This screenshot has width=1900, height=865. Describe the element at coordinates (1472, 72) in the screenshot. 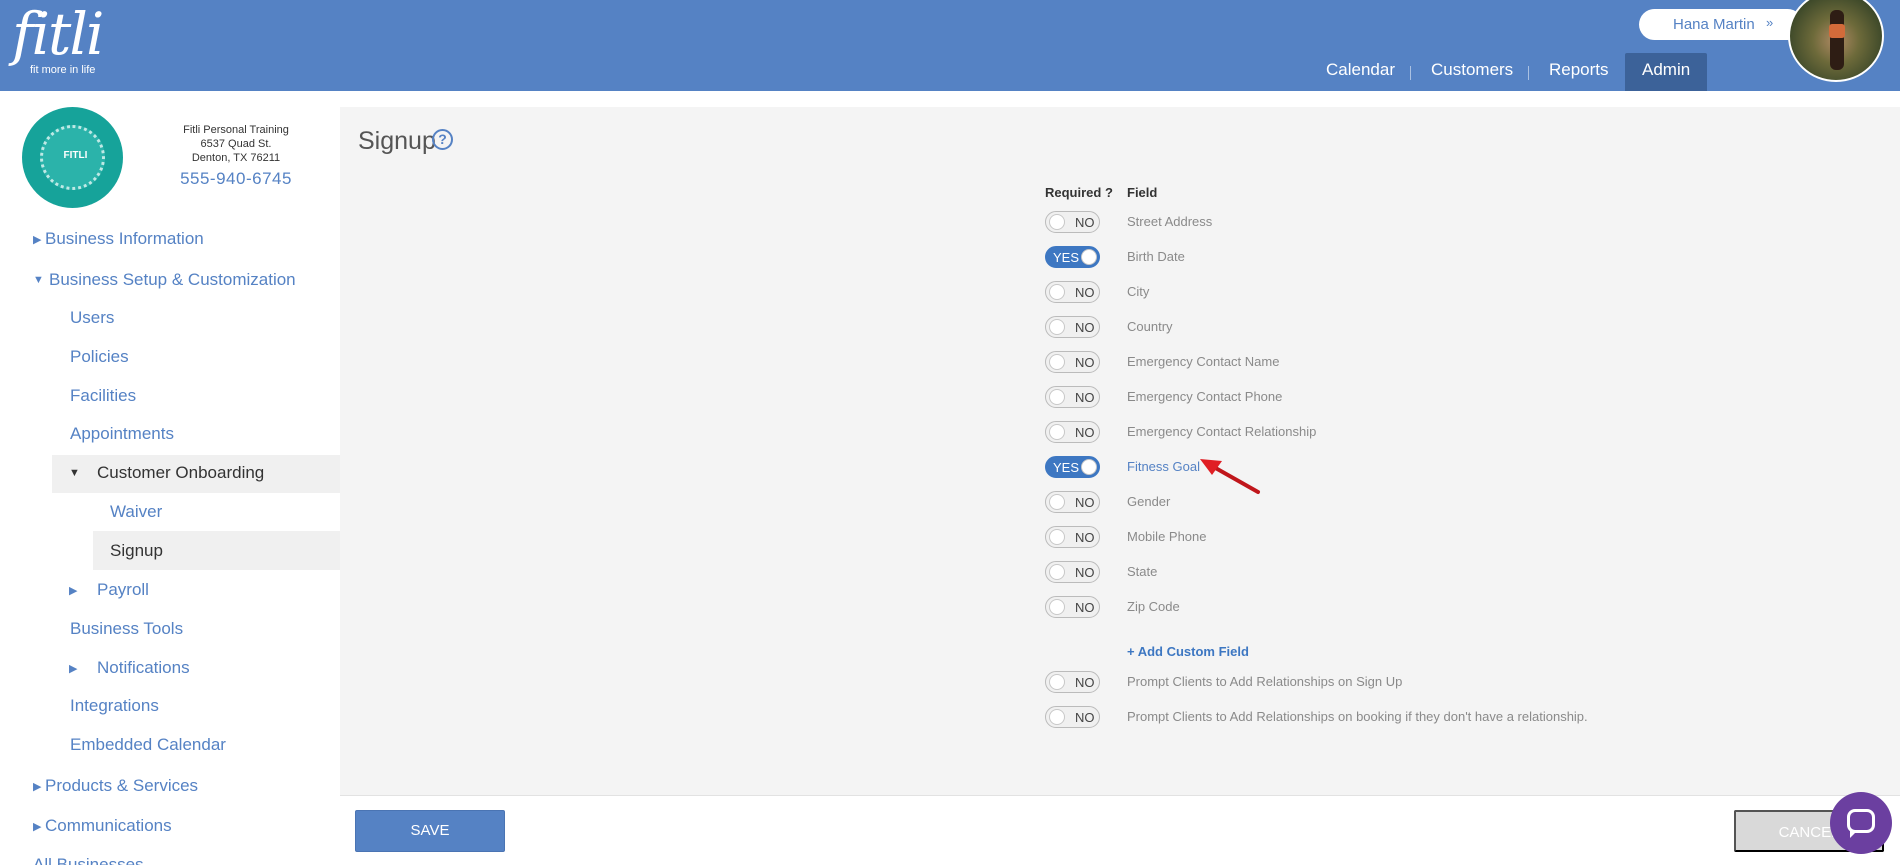

I see `nav-customers: Customers` at that location.